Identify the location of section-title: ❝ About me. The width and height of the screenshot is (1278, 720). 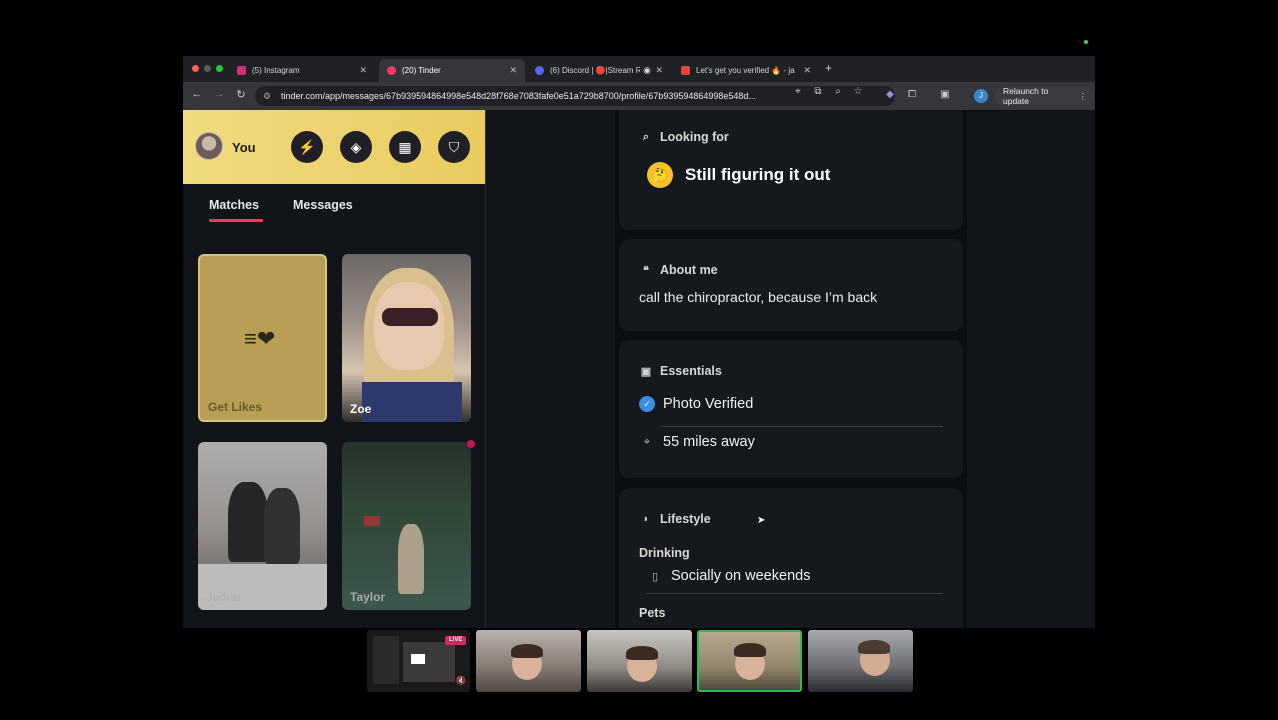
(678, 270).